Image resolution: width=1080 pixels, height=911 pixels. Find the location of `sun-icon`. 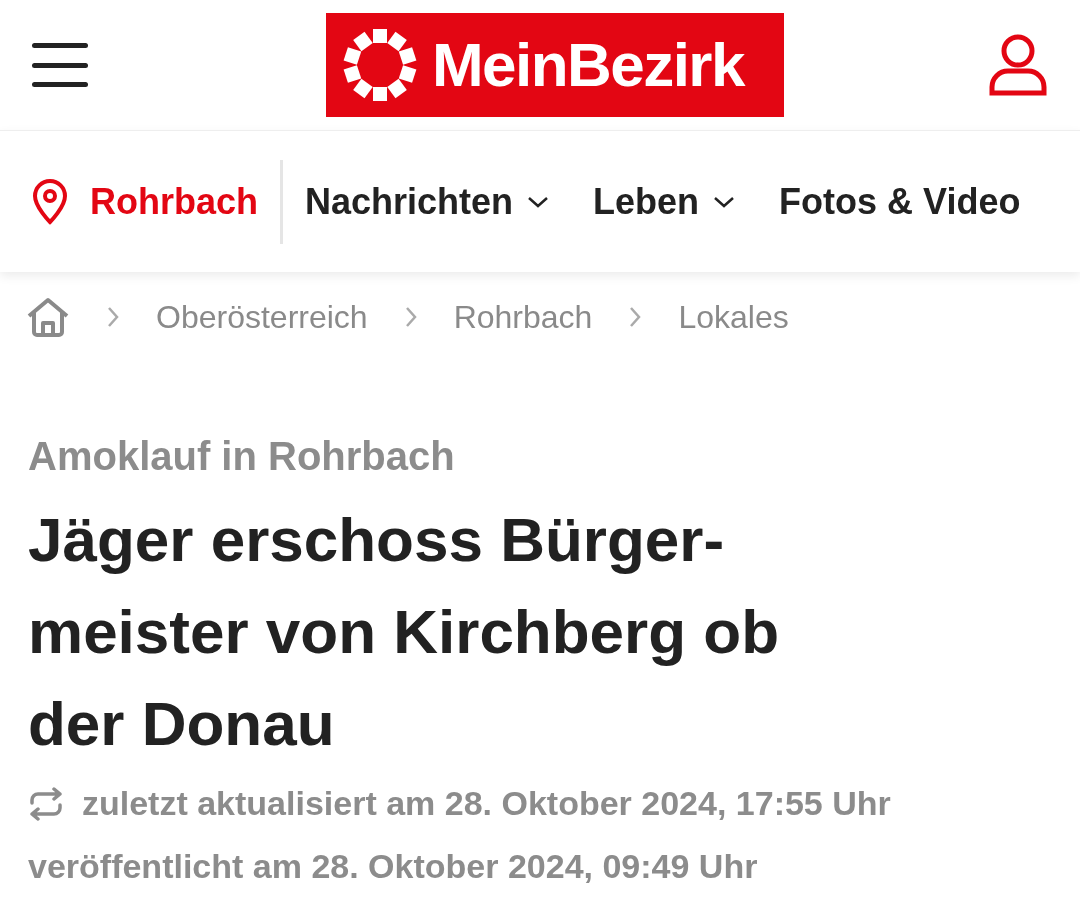

sun-icon is located at coordinates (380, 65).